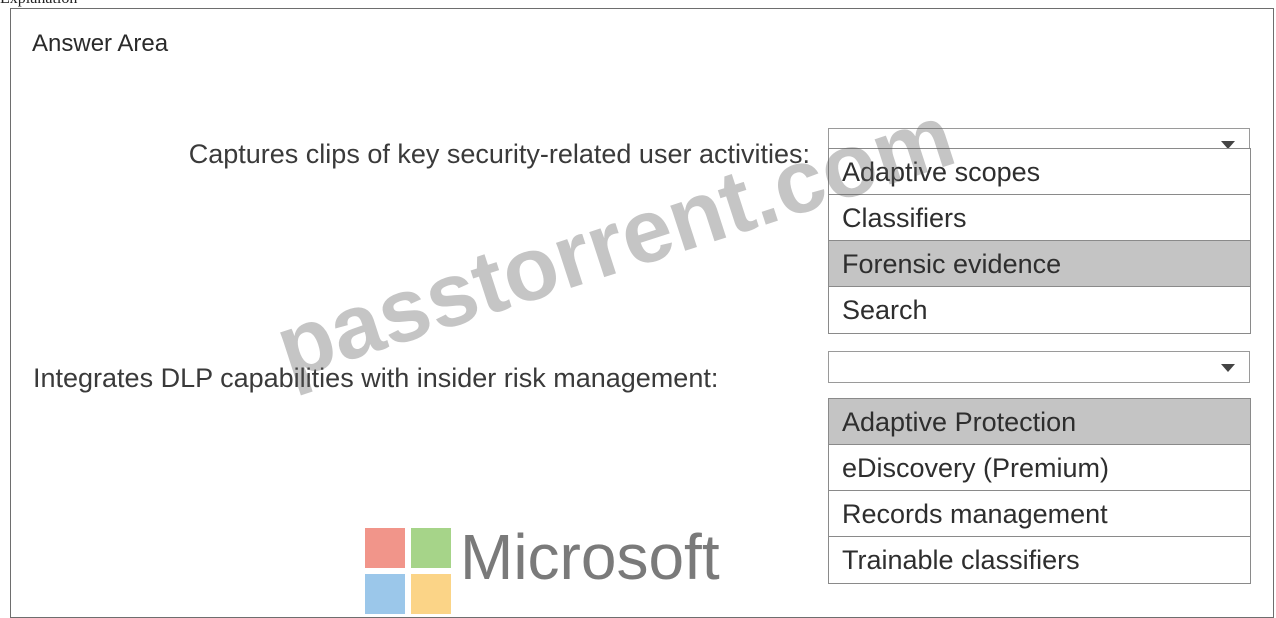  Describe the element at coordinates (385, 594) in the screenshot. I see `logo-square-blue` at that location.